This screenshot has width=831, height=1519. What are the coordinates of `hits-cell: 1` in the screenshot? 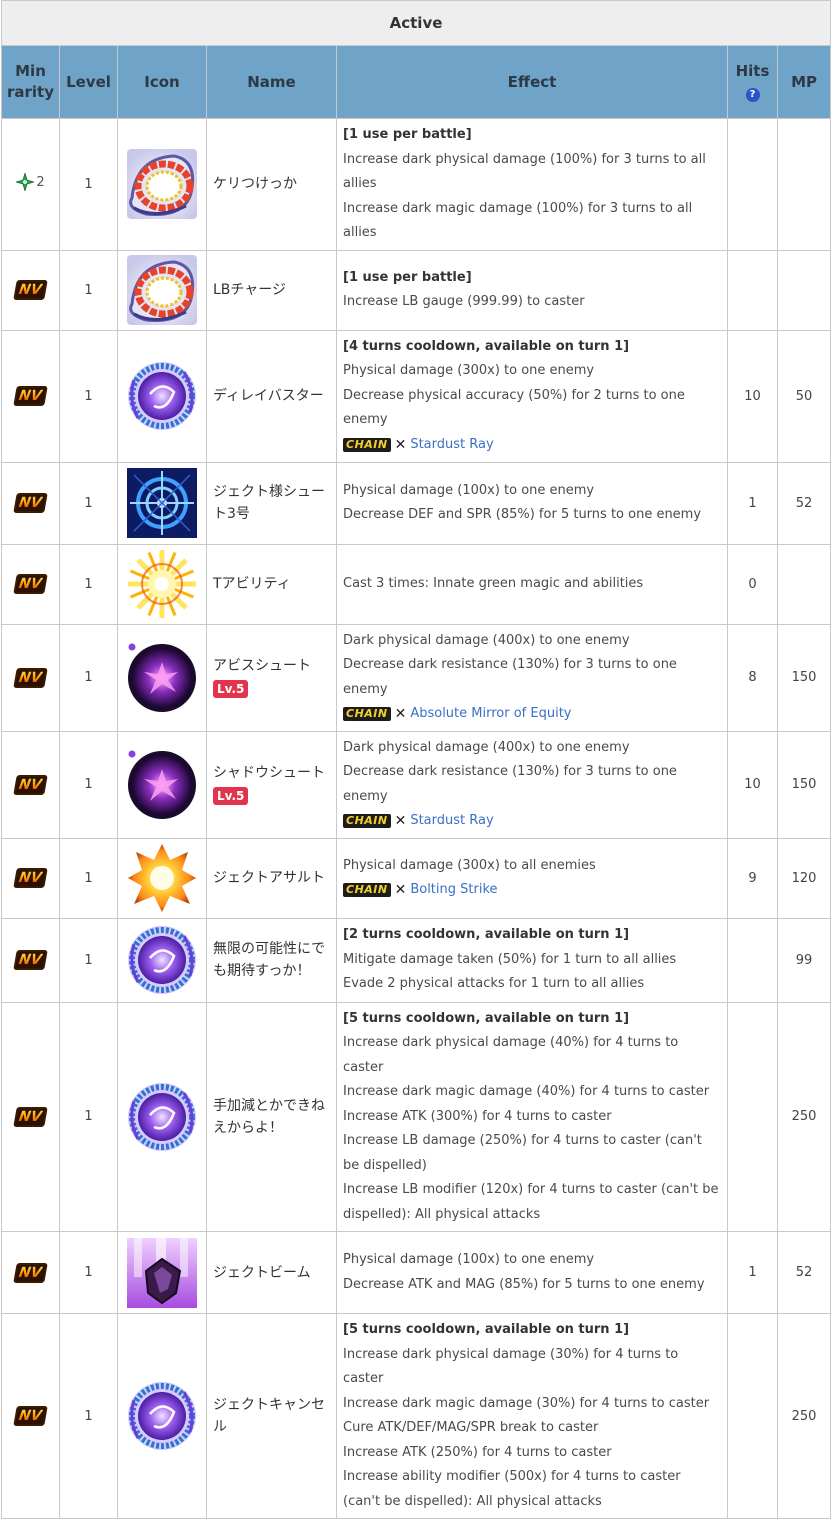 It's located at (752, 503).